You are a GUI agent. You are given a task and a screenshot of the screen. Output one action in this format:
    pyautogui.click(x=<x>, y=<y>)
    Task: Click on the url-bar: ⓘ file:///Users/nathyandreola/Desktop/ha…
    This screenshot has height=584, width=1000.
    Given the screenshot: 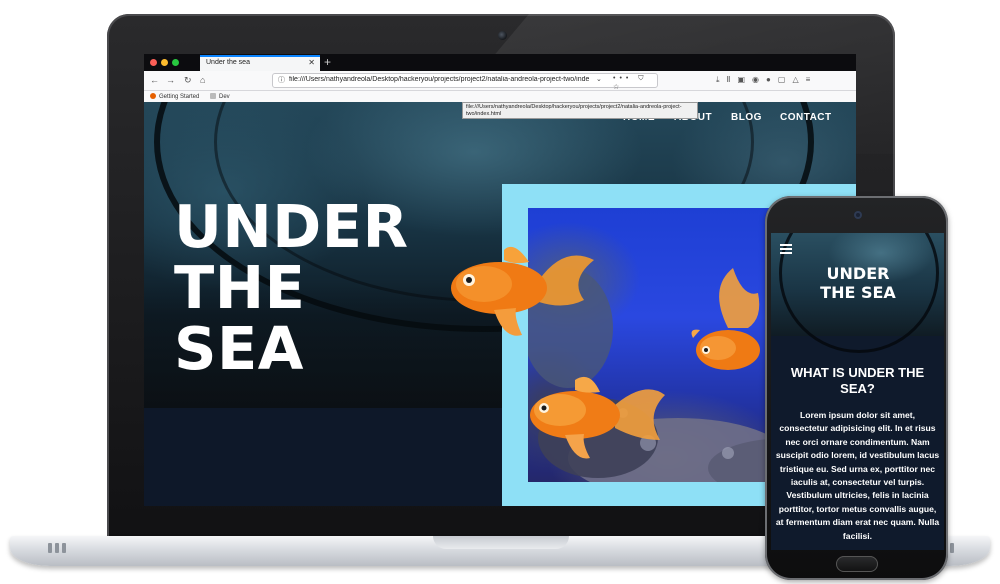 What is the action you would take?
    pyautogui.click(x=465, y=82)
    